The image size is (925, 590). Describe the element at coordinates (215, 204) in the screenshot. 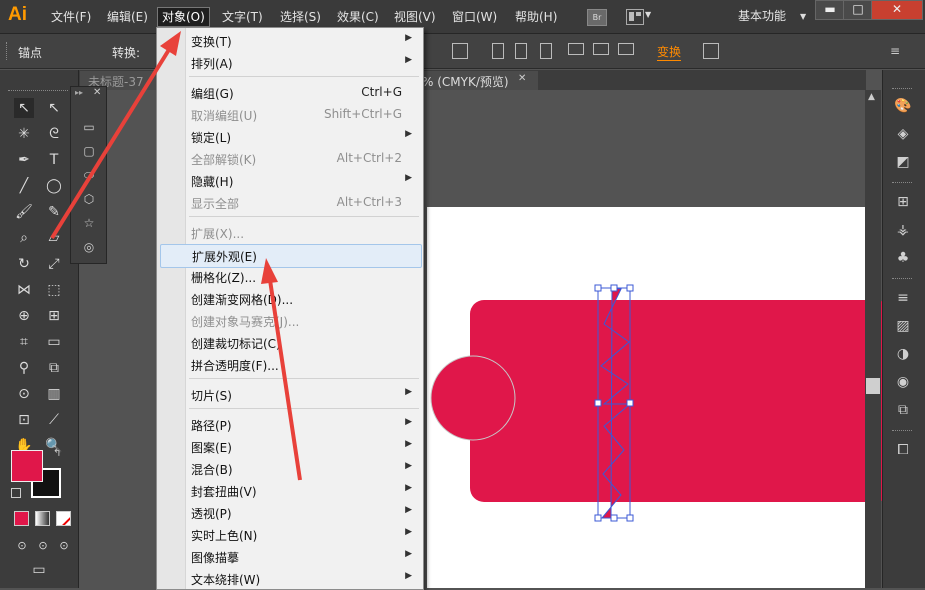

I see `menu-item-label: 显示全部` at that location.